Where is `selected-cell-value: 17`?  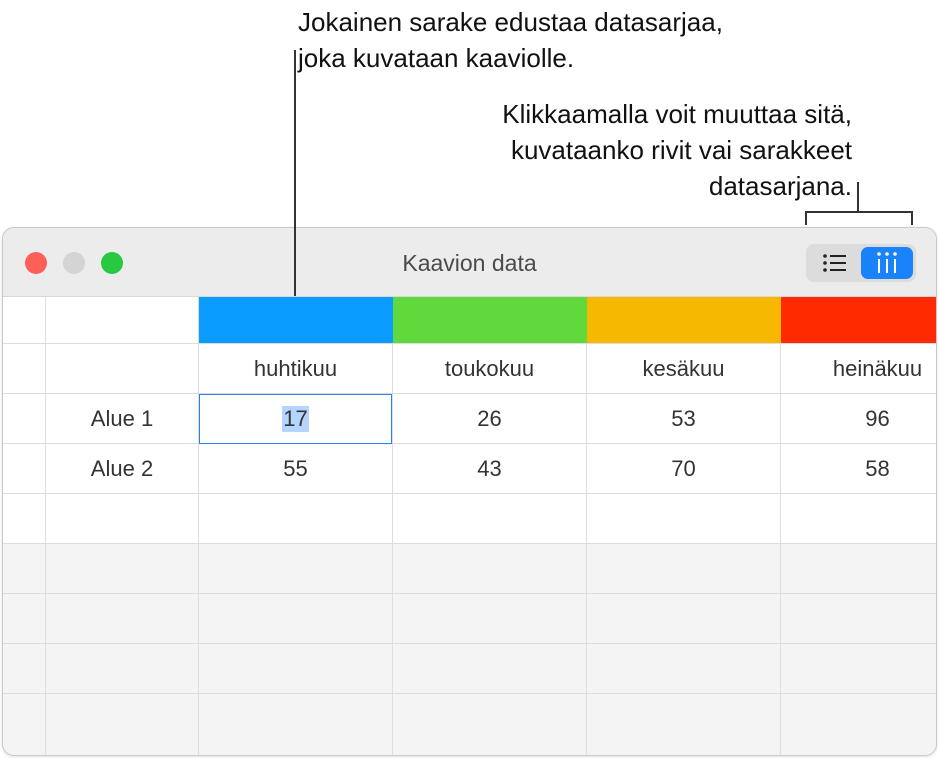 selected-cell-value: 17 is located at coordinates (295, 419).